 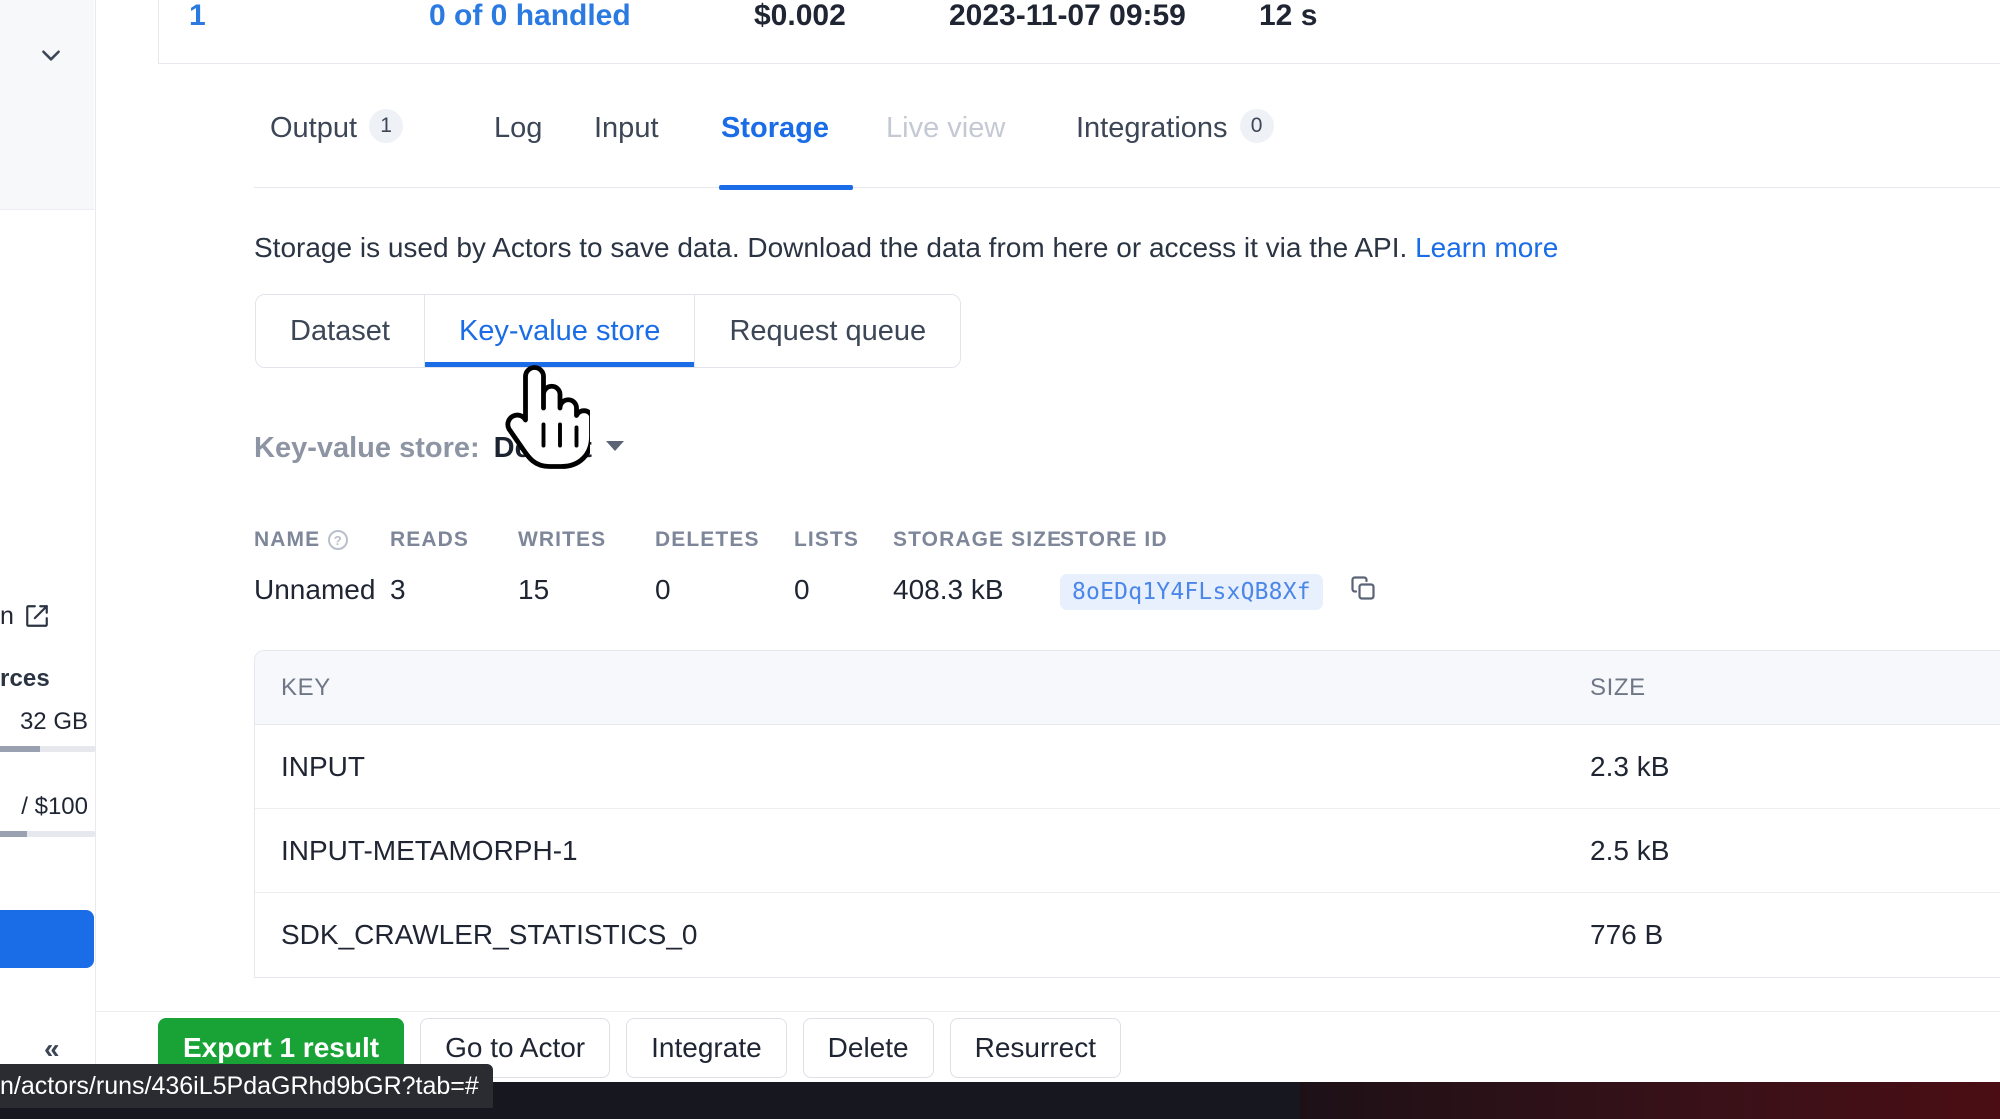 What do you see at coordinates (706, 1048) in the screenshot?
I see `integrate-button: Integrate` at bounding box center [706, 1048].